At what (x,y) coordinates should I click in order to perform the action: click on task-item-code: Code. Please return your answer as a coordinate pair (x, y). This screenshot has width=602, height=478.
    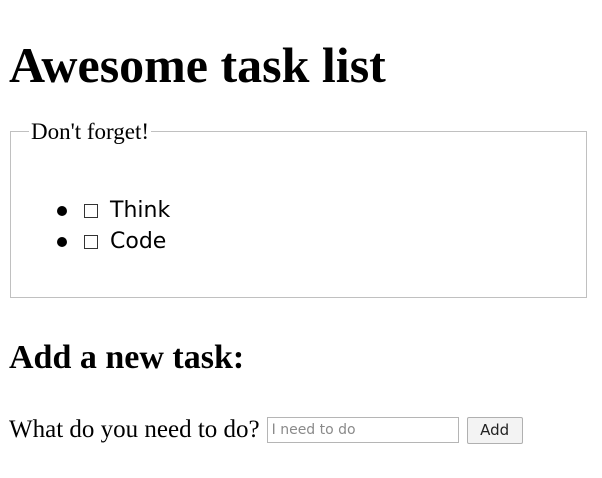
    Looking at the image, I should click on (113, 241).